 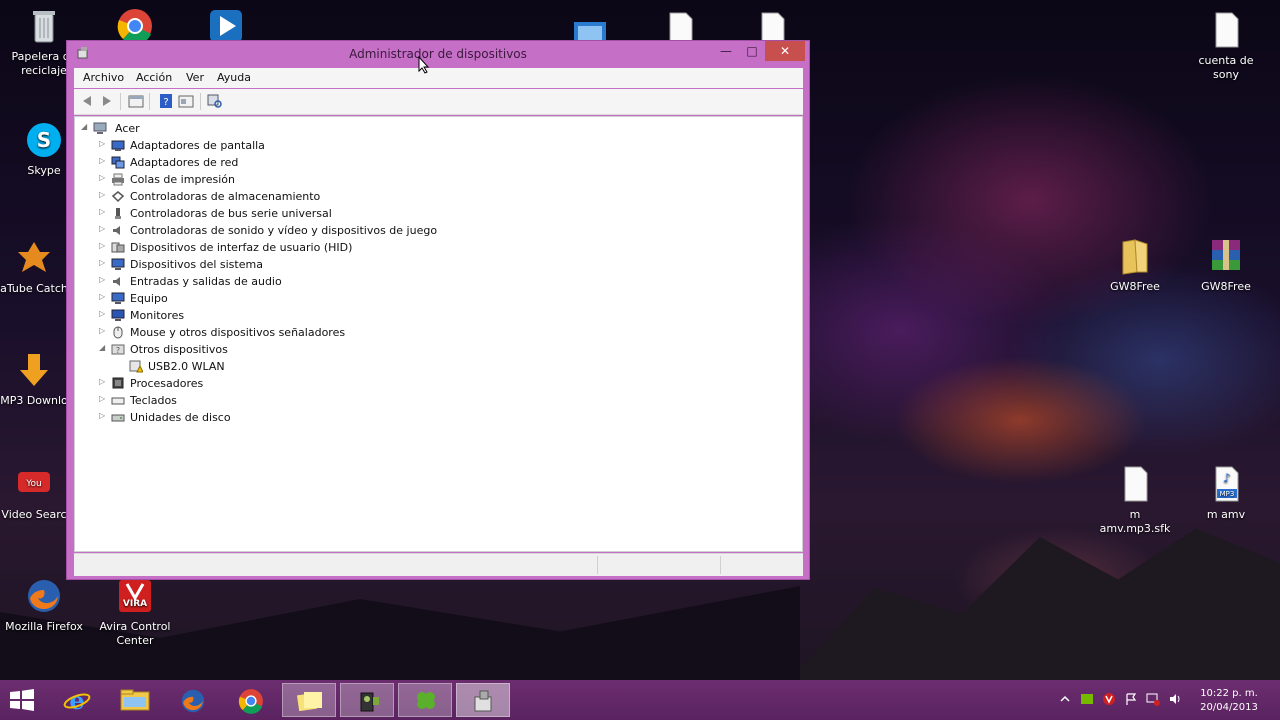 What do you see at coordinates (34, 267) in the screenshot?
I see `desktop-icon-atube: aTube Catch` at bounding box center [34, 267].